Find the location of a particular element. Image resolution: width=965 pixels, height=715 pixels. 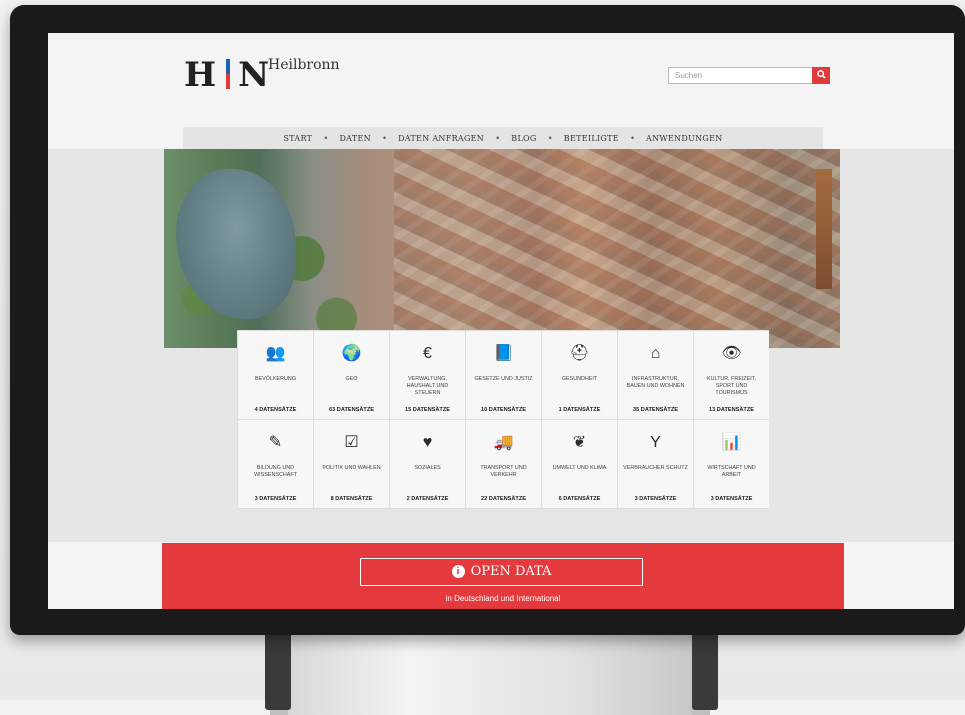

category-label: BEVÖLKERUNG is located at coordinates (275, 379).